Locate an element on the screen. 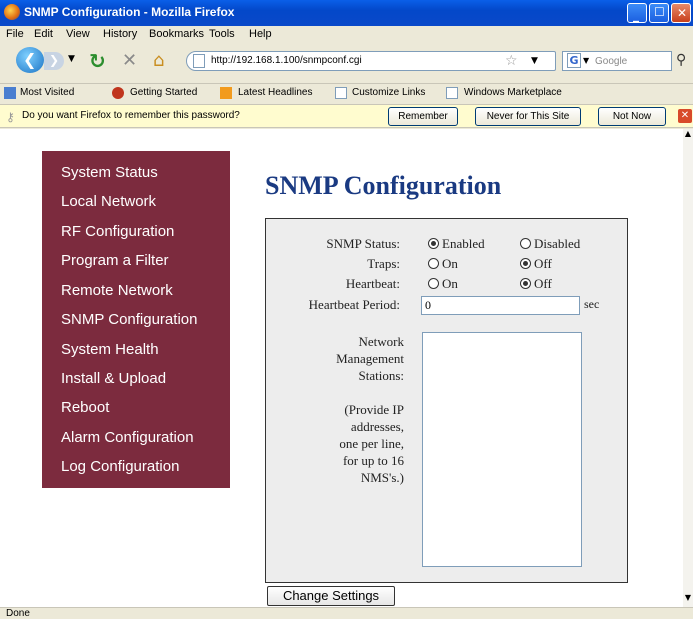  nms-label-line: Network is located at coordinates (381, 341).